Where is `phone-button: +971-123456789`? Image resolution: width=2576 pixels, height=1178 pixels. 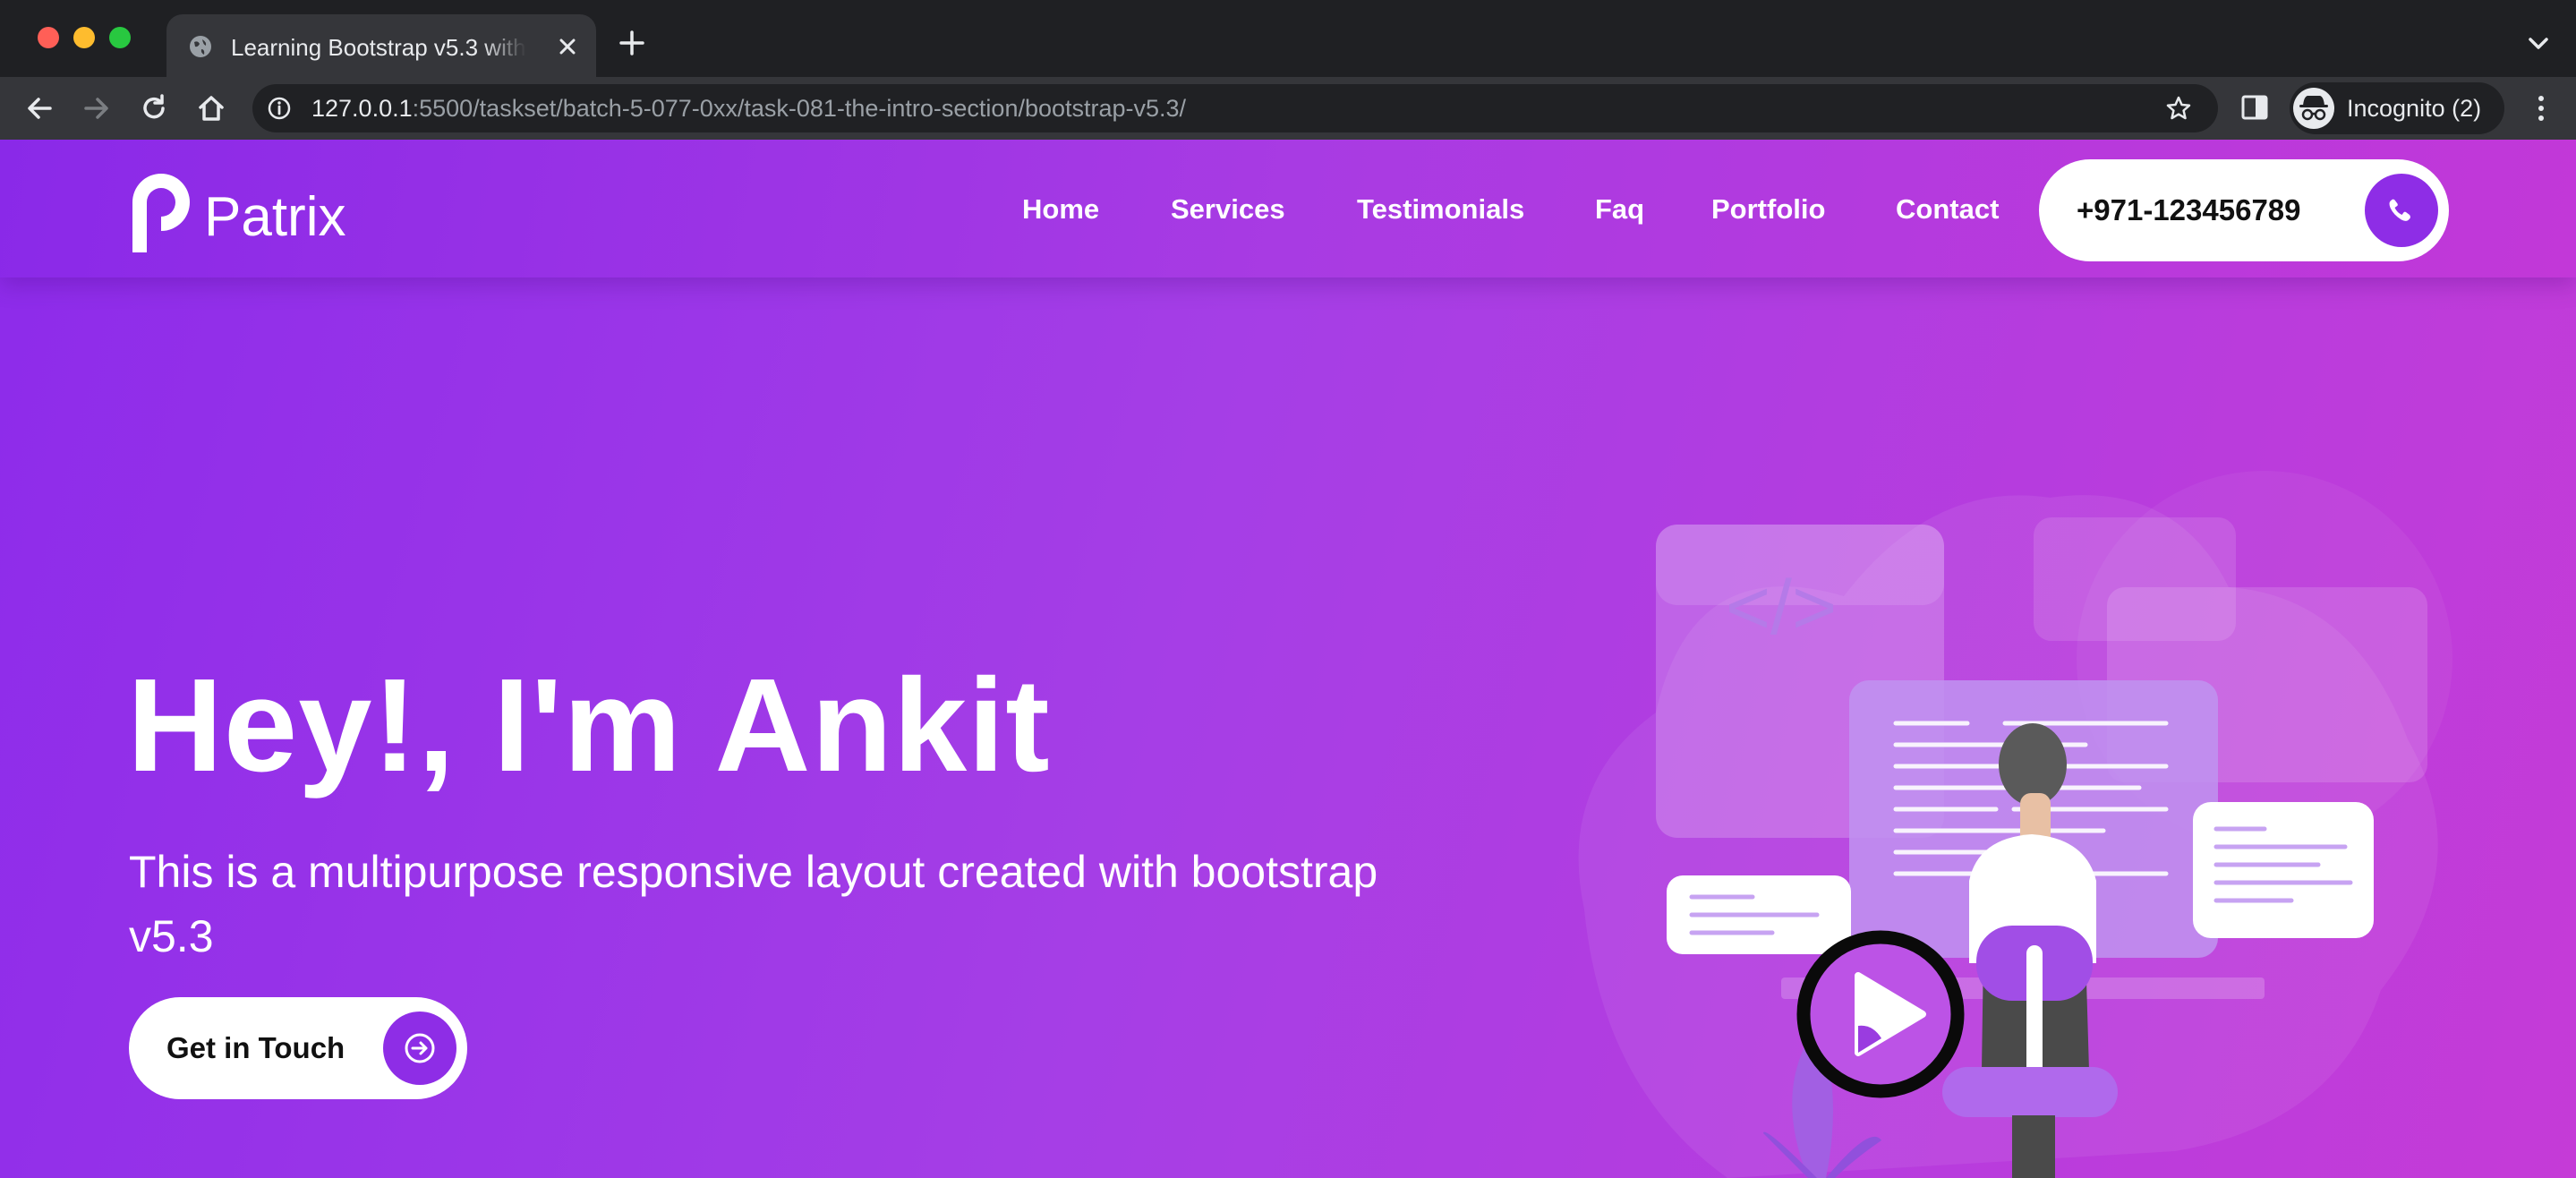
phone-button: +971-123456789 is located at coordinates (2244, 210).